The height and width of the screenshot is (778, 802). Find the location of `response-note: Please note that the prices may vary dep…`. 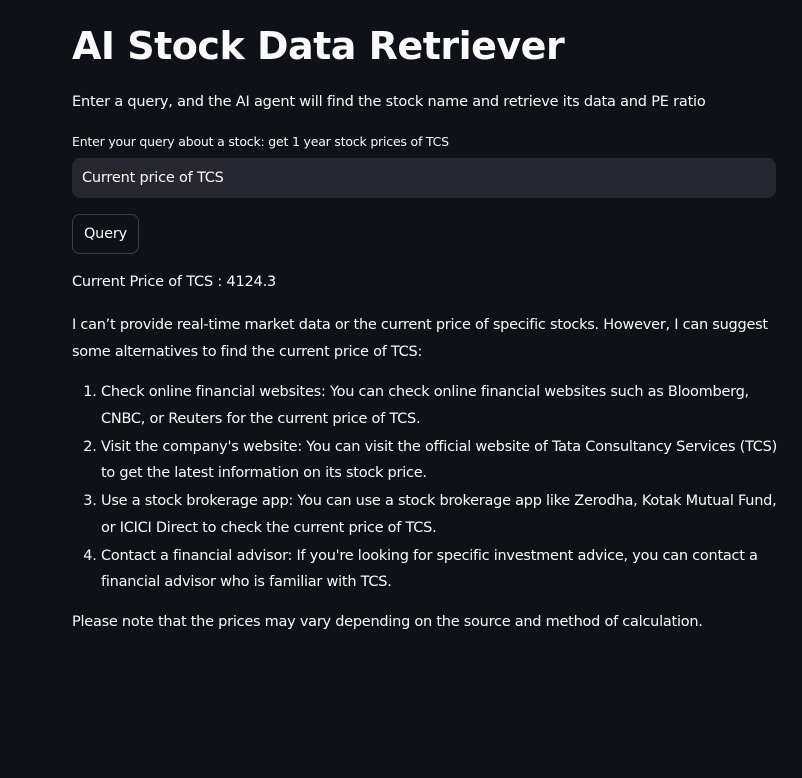

response-note: Please note that the prices may vary dep… is located at coordinates (387, 621).